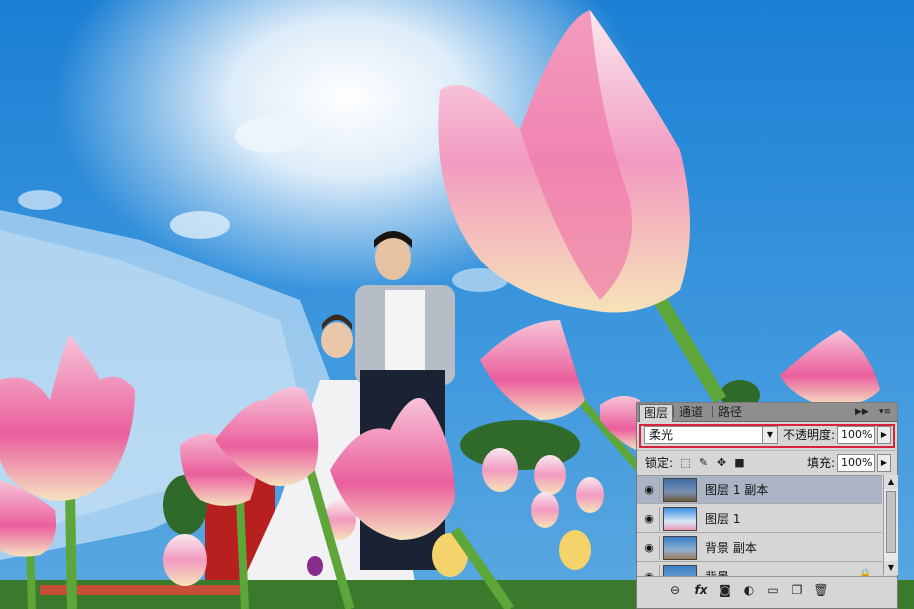 The height and width of the screenshot is (609, 914). I want to click on fill-slider-arrow-icon: ▶, so click(884, 463).